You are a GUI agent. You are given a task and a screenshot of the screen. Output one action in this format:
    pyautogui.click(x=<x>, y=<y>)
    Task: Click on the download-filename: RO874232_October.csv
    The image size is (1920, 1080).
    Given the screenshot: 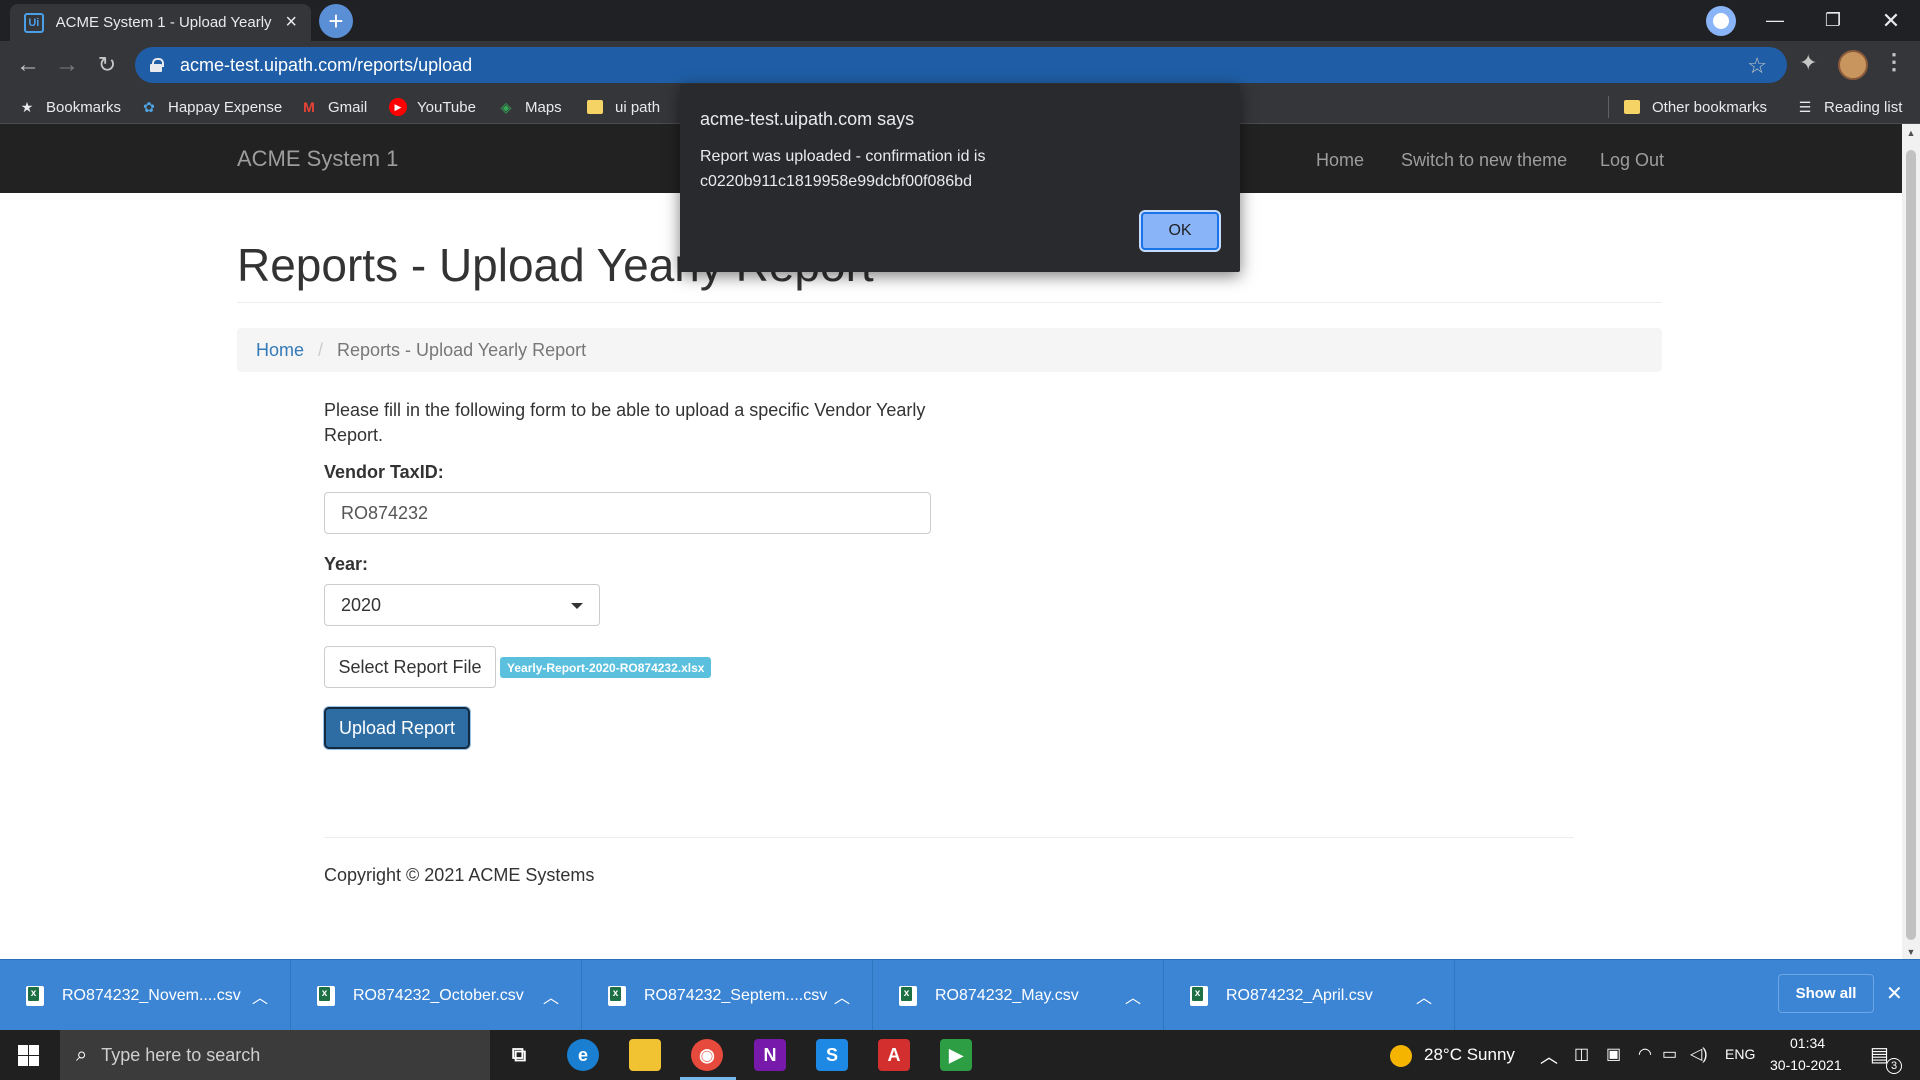 What is the action you would take?
    pyautogui.click(x=438, y=995)
    